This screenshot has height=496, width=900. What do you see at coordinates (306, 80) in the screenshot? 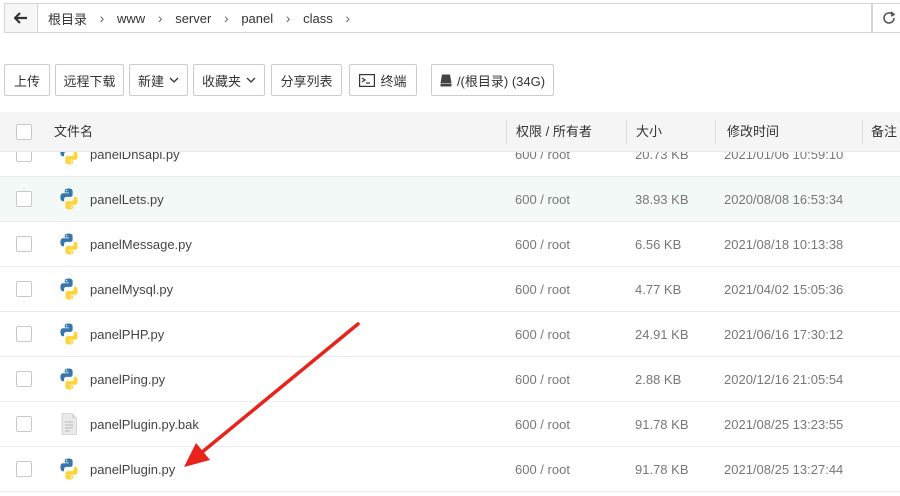
I see `share-list-button: 分享列表` at bounding box center [306, 80].